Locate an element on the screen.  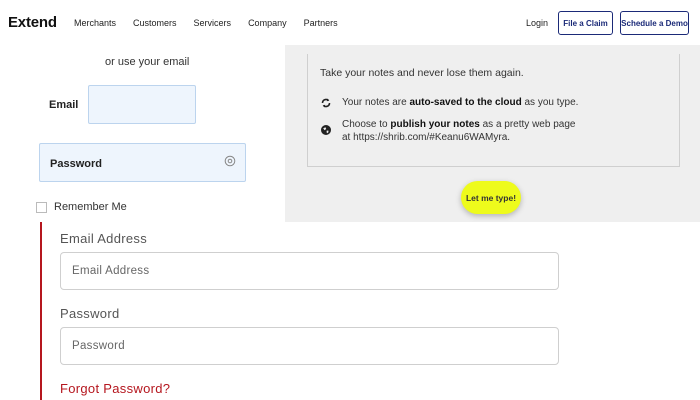
logo: Extend is located at coordinates (32, 22).